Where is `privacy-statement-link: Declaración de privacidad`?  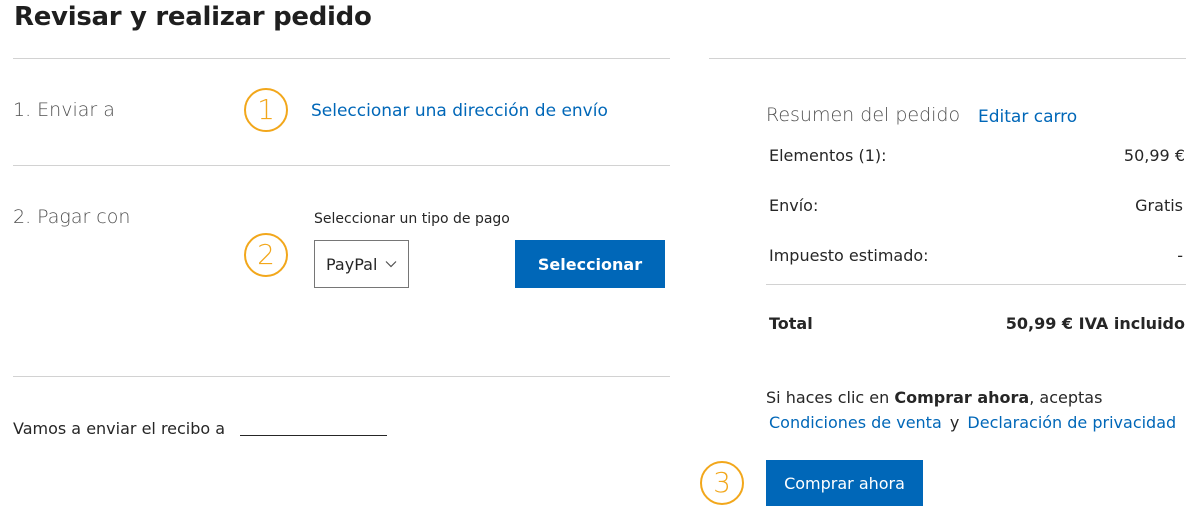
privacy-statement-link: Declaración de privacidad is located at coordinates (1071, 422).